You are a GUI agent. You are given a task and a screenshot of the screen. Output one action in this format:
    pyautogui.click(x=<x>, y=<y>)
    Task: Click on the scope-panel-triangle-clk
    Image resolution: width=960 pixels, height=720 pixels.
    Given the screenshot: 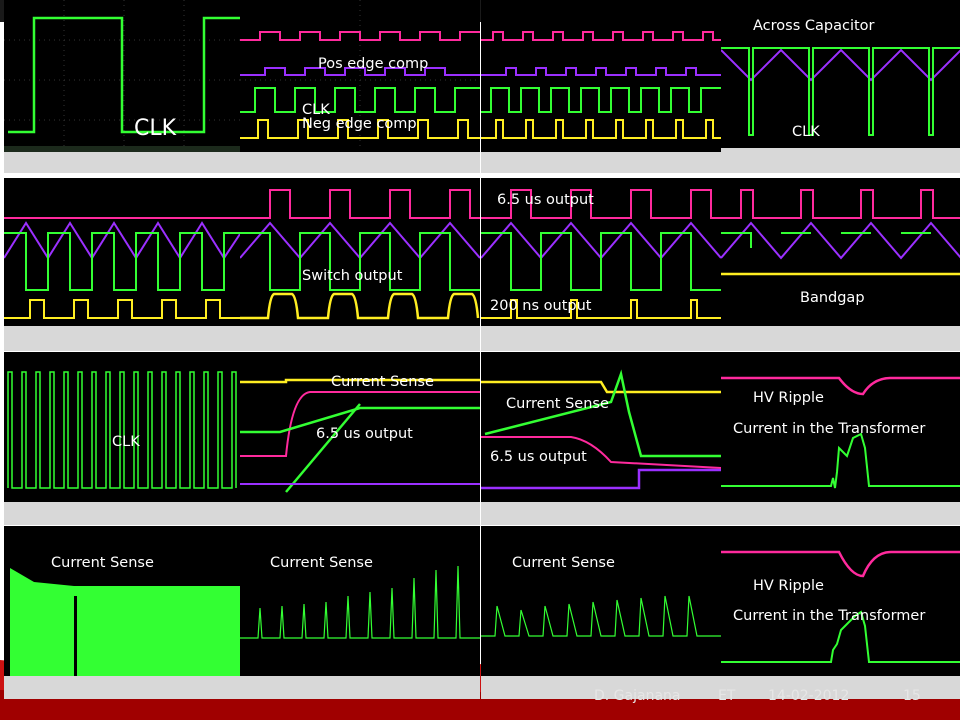 What is the action you would take?
    pyautogui.click(x=124, y=264)
    